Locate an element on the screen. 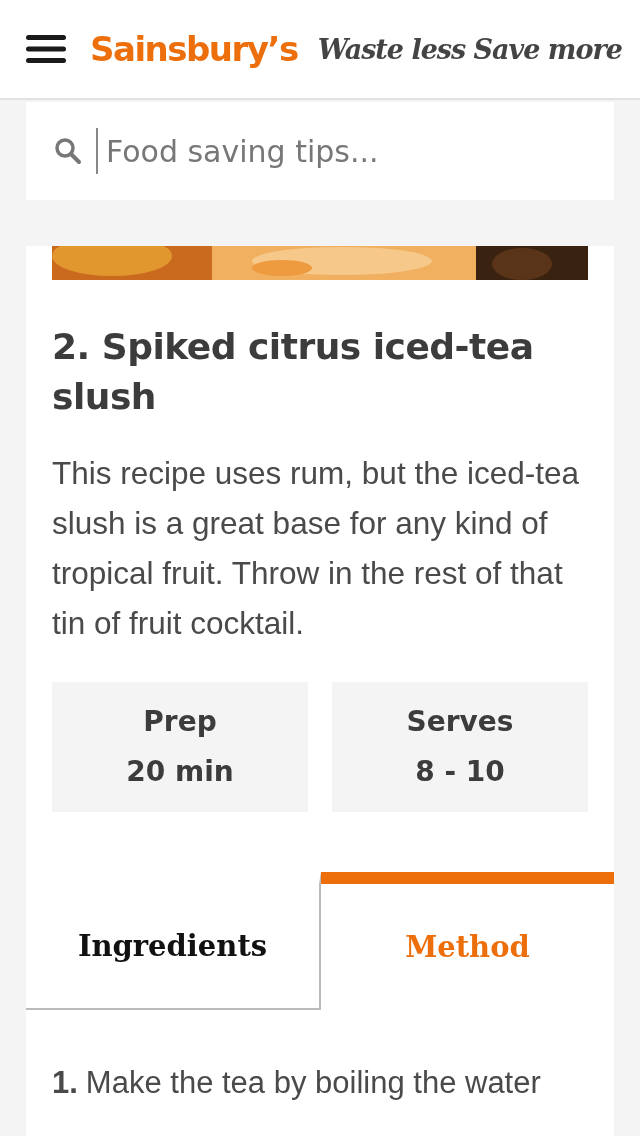 The width and height of the screenshot is (640, 1136). tagline: Waste less Save more is located at coordinates (469, 49).